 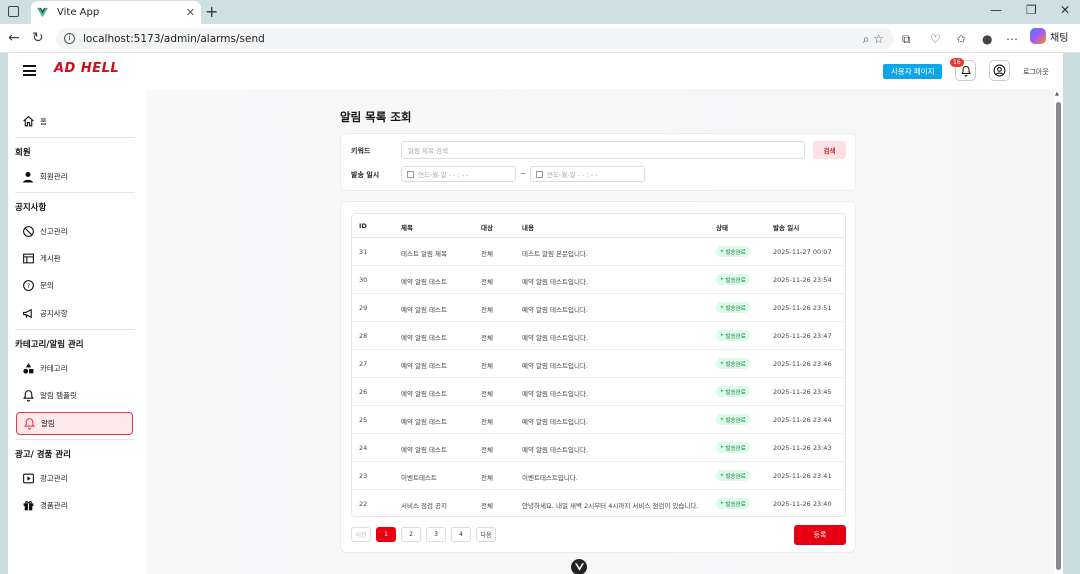 I want to click on account-button, so click(x=999, y=70).